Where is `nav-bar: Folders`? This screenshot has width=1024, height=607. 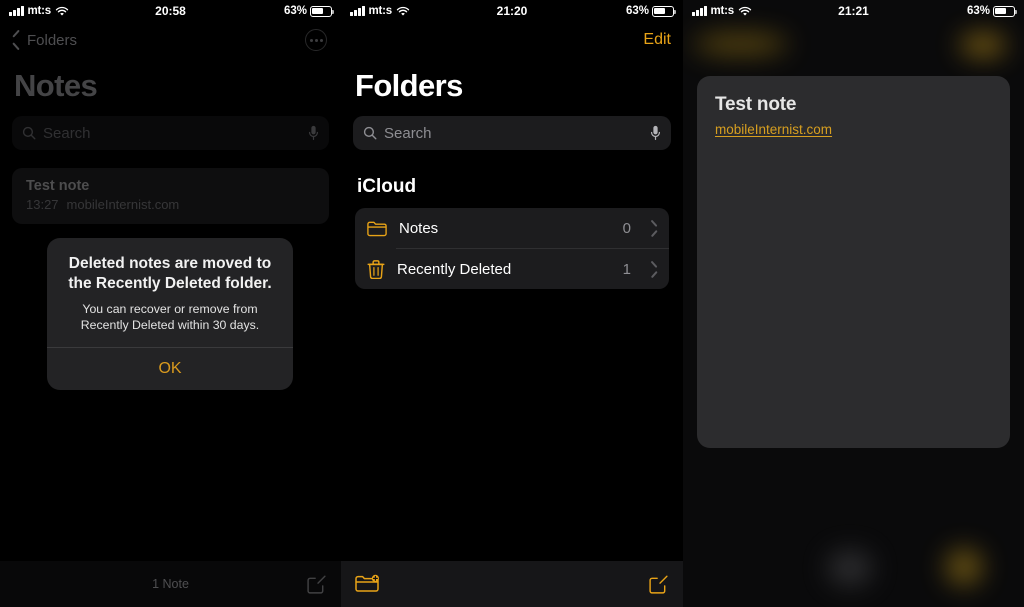
nav-bar: Folders is located at coordinates (170, 40).